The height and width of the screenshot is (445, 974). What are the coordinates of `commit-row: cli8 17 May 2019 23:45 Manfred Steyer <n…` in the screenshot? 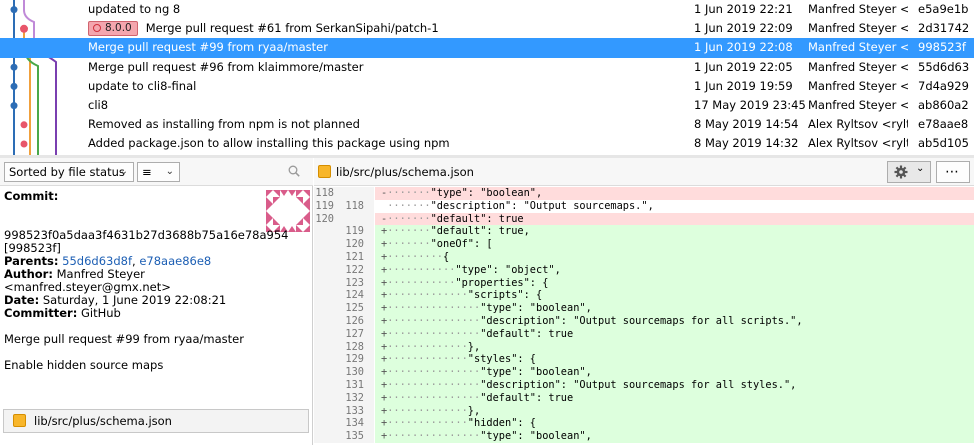 It's located at (487, 105).